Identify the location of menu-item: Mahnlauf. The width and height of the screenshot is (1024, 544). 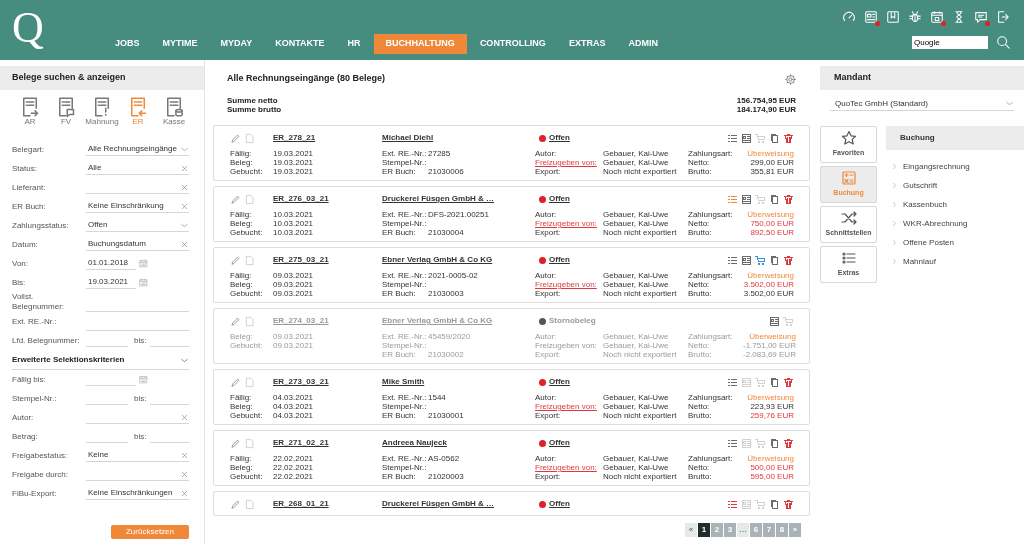
(955, 261).